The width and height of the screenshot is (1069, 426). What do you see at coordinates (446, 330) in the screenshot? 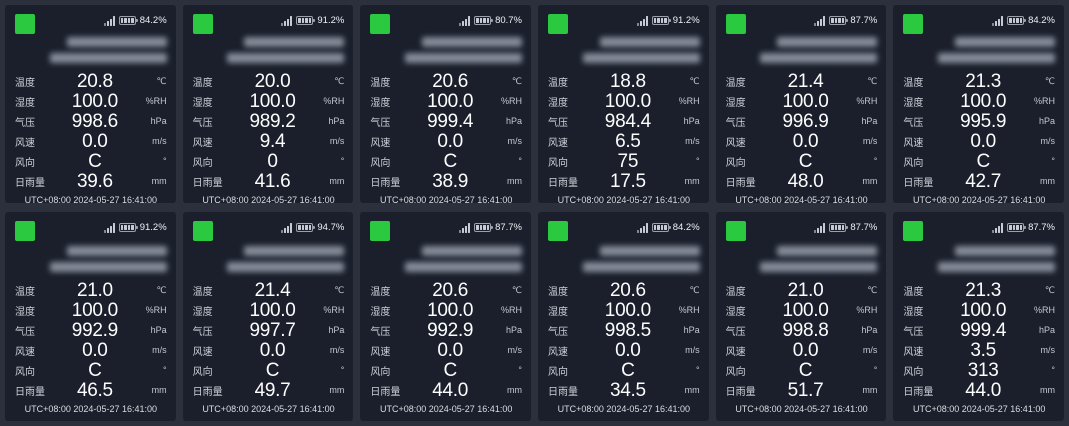
I see `measurement-row-pressure: 气压 992.9 hPa` at bounding box center [446, 330].